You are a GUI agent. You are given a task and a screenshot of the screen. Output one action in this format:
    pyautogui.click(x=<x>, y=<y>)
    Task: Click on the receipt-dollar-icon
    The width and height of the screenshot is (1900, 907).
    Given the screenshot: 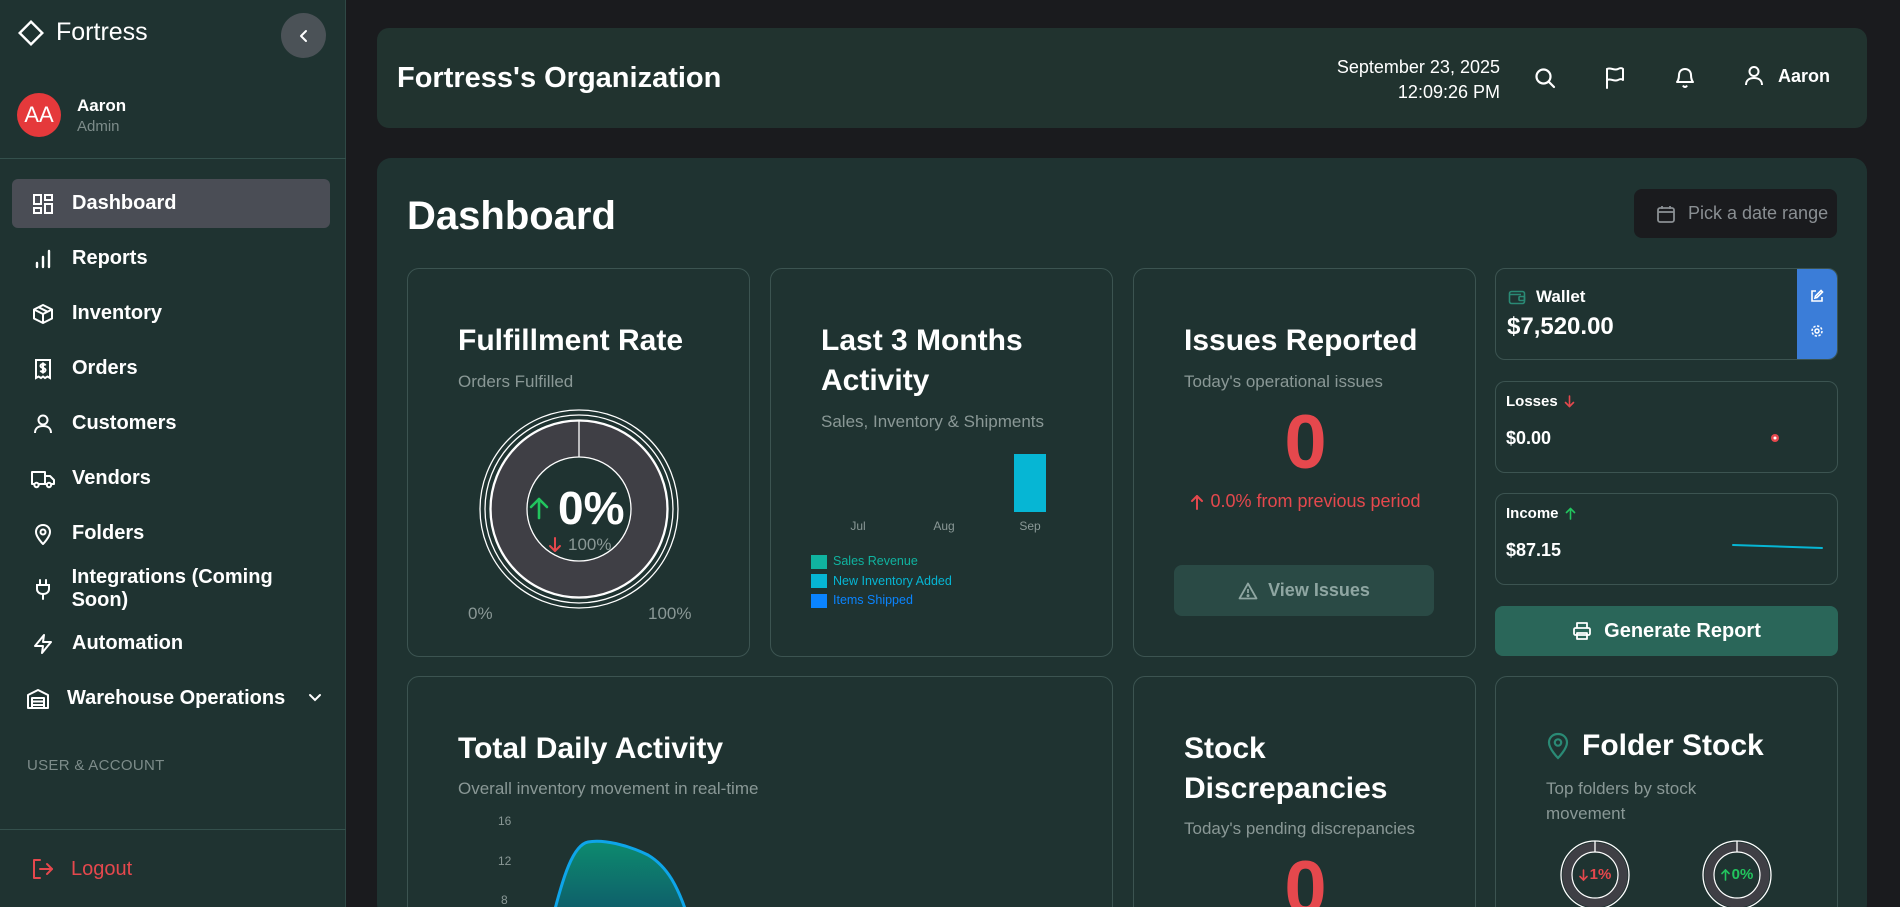 What is the action you would take?
    pyautogui.click(x=43, y=369)
    